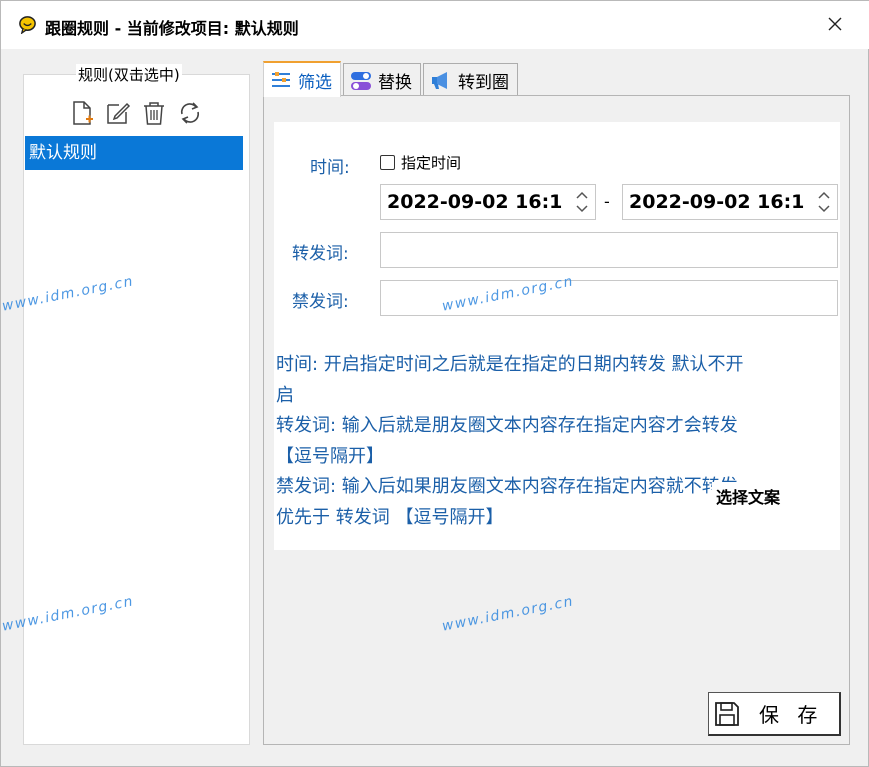  I want to click on tab-filter: 筛选, so click(302, 79).